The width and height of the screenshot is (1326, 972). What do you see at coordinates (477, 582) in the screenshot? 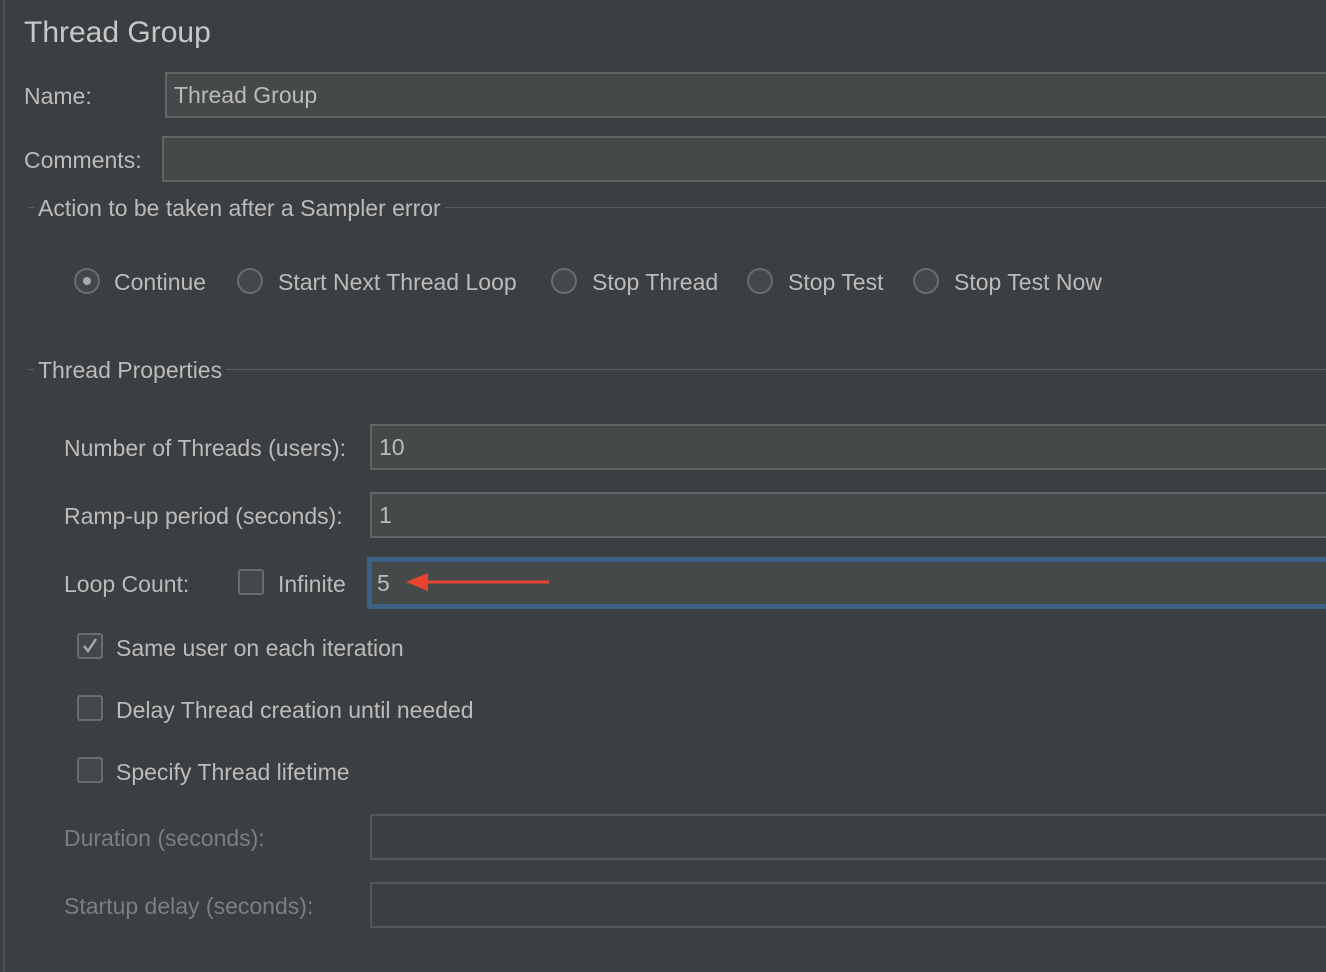
I see `annotation-arrow-icon` at bounding box center [477, 582].